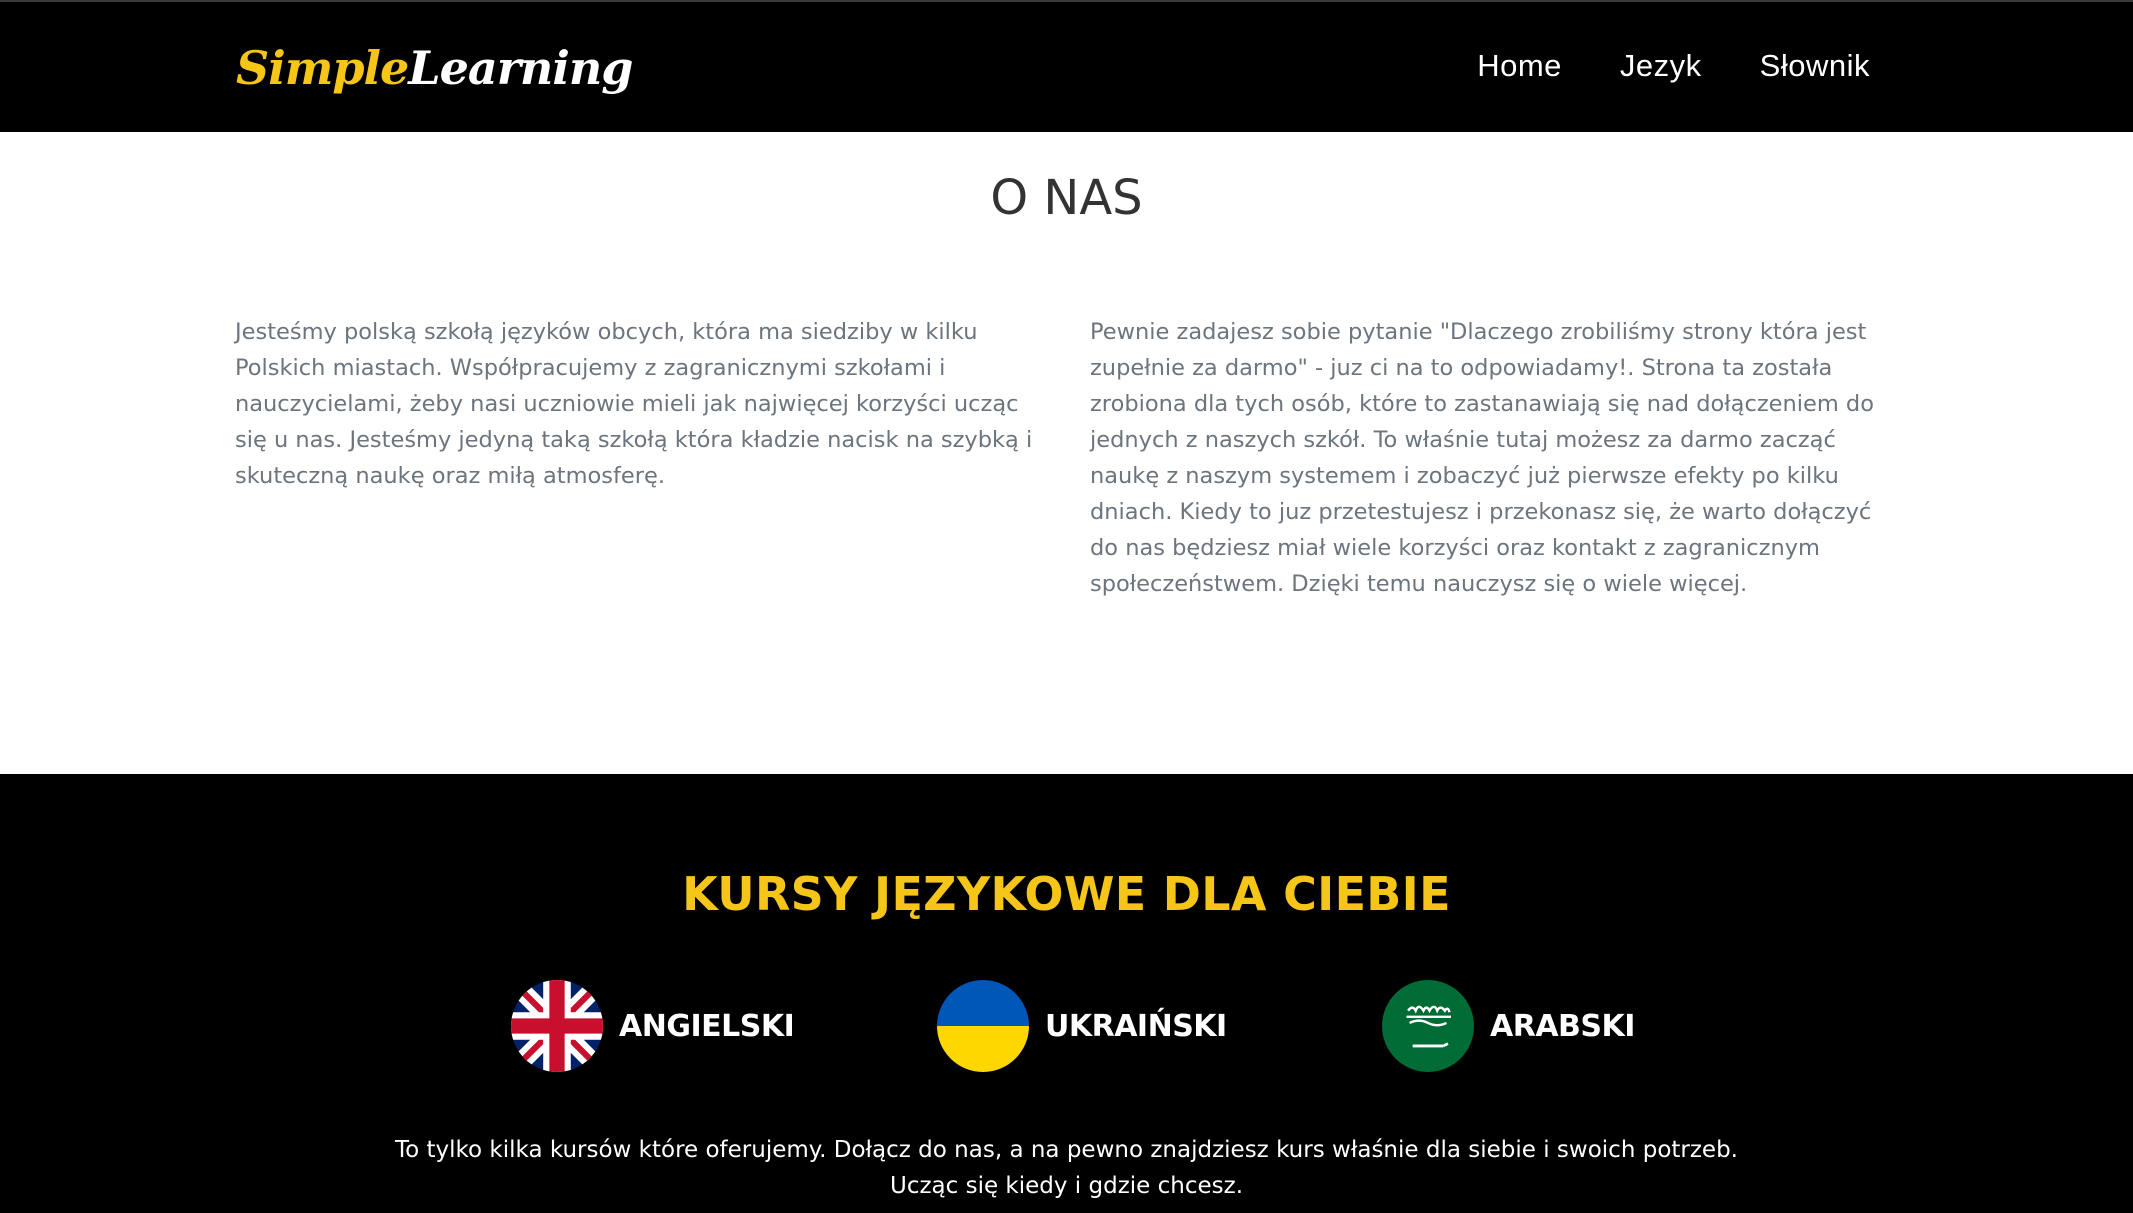  I want to click on navbar: SimpleLearning Home Jezyk Słownik, so click(1066, 66).